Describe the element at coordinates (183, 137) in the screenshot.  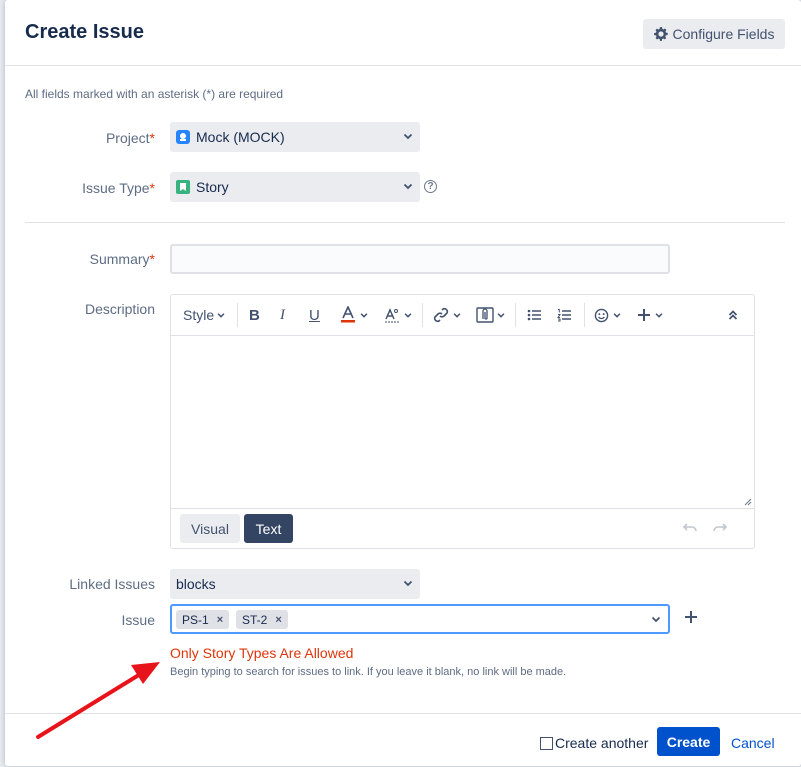
I see `project-avatar-icon` at that location.